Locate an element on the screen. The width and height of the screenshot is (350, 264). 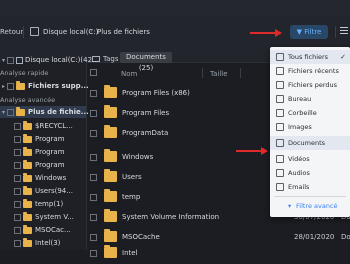
toolbar-divider is located at coordinates (335, 32).